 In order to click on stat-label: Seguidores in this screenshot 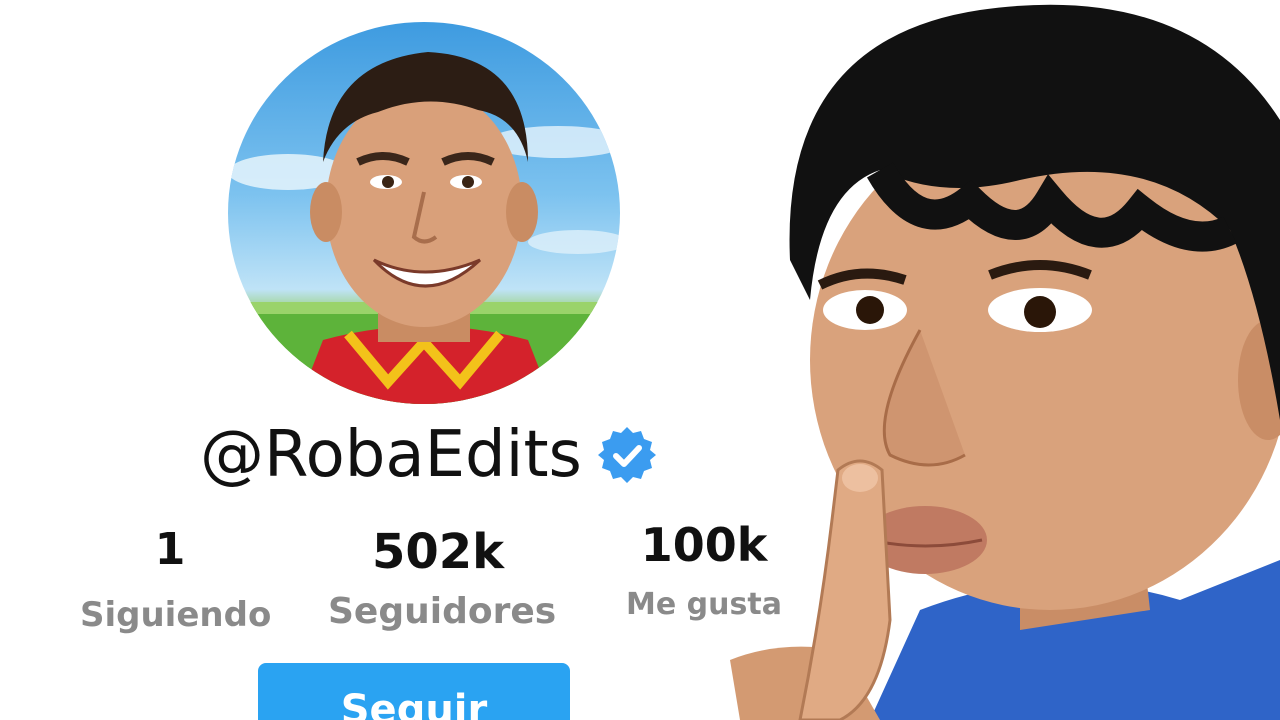, I will do `click(442, 611)`.